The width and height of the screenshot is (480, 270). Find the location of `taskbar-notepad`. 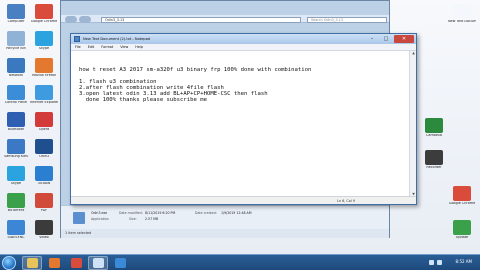

taskbar-notepad is located at coordinates (98, 263).